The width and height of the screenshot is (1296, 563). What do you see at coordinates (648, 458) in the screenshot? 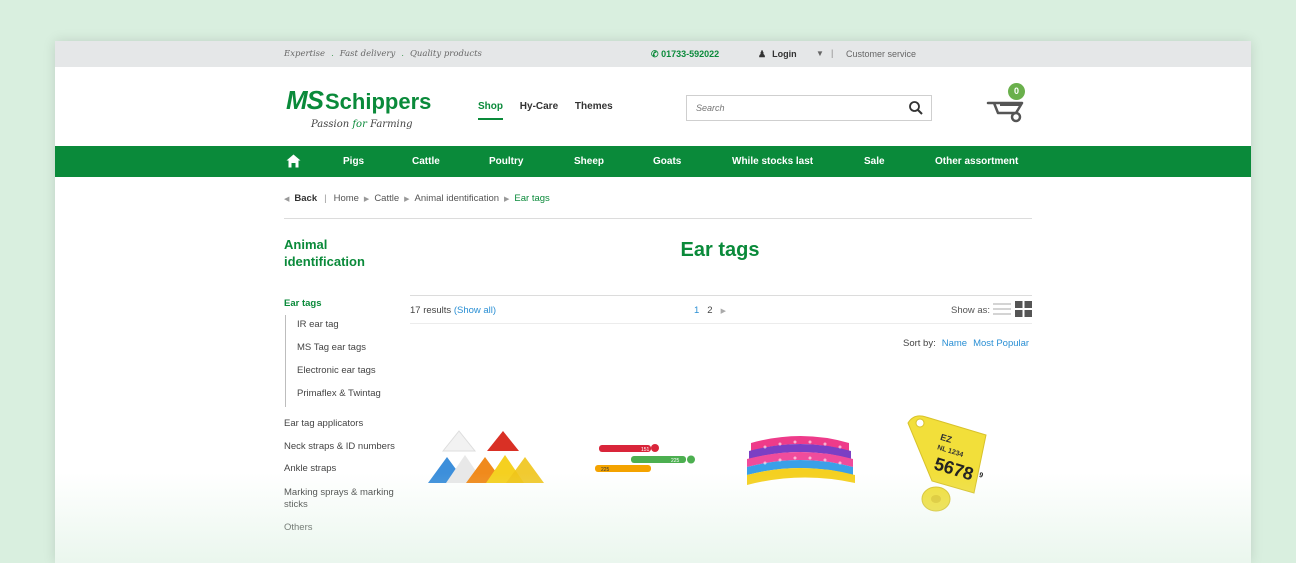
I see `product-image-ms-tag: 151 225 225` at bounding box center [648, 458].